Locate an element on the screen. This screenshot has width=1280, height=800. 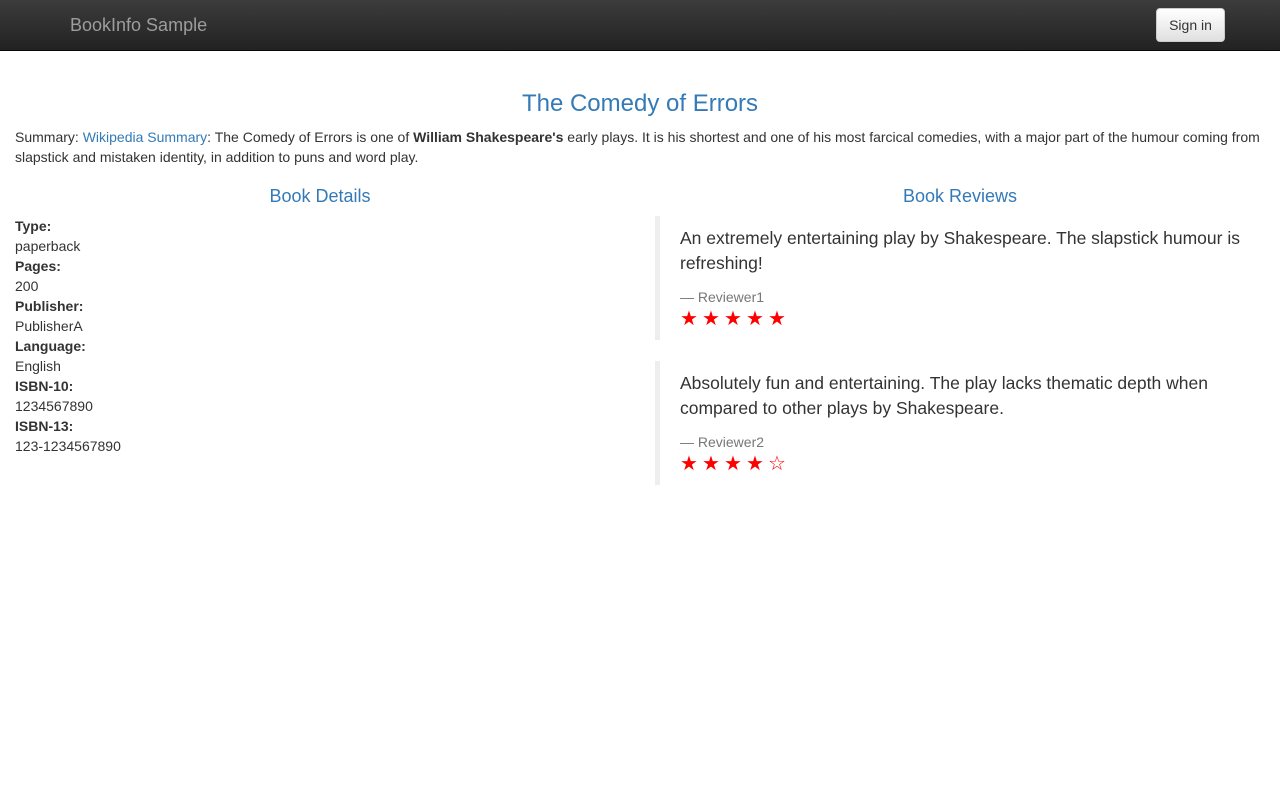
detail-value-isbn13: 123-1234567890 is located at coordinates (68, 446).